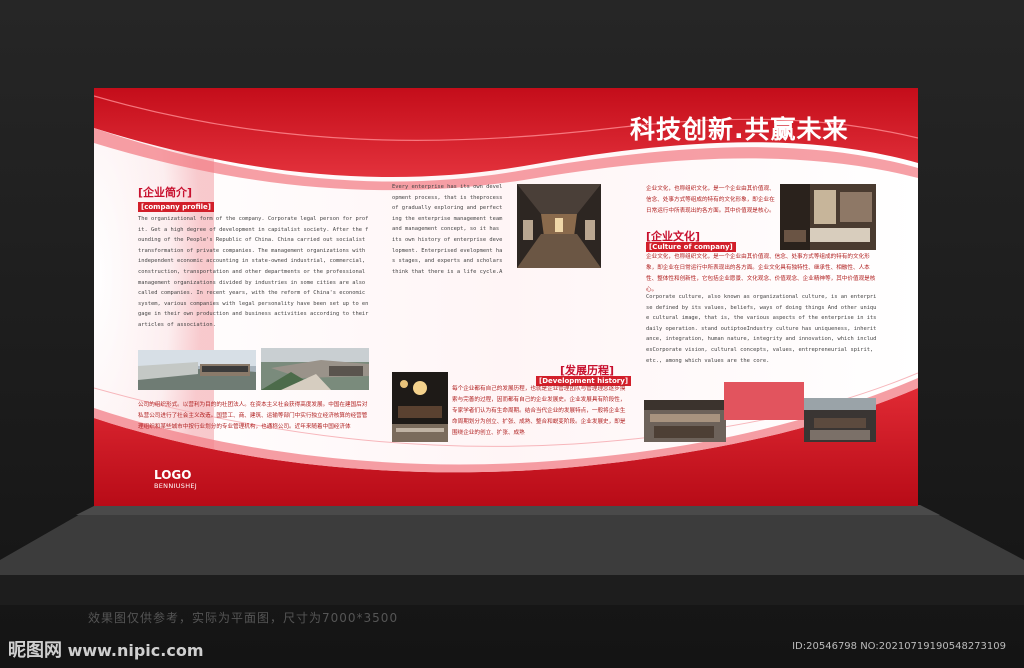  What do you see at coordinates (315, 369) in the screenshot?
I see `profile-photo-landscape` at bounding box center [315, 369].